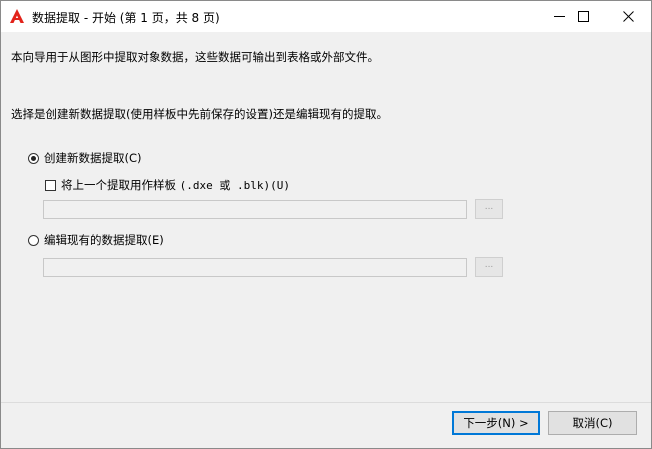  Describe the element at coordinates (33, 240) in the screenshot. I see `edit-existing-radio` at that location.